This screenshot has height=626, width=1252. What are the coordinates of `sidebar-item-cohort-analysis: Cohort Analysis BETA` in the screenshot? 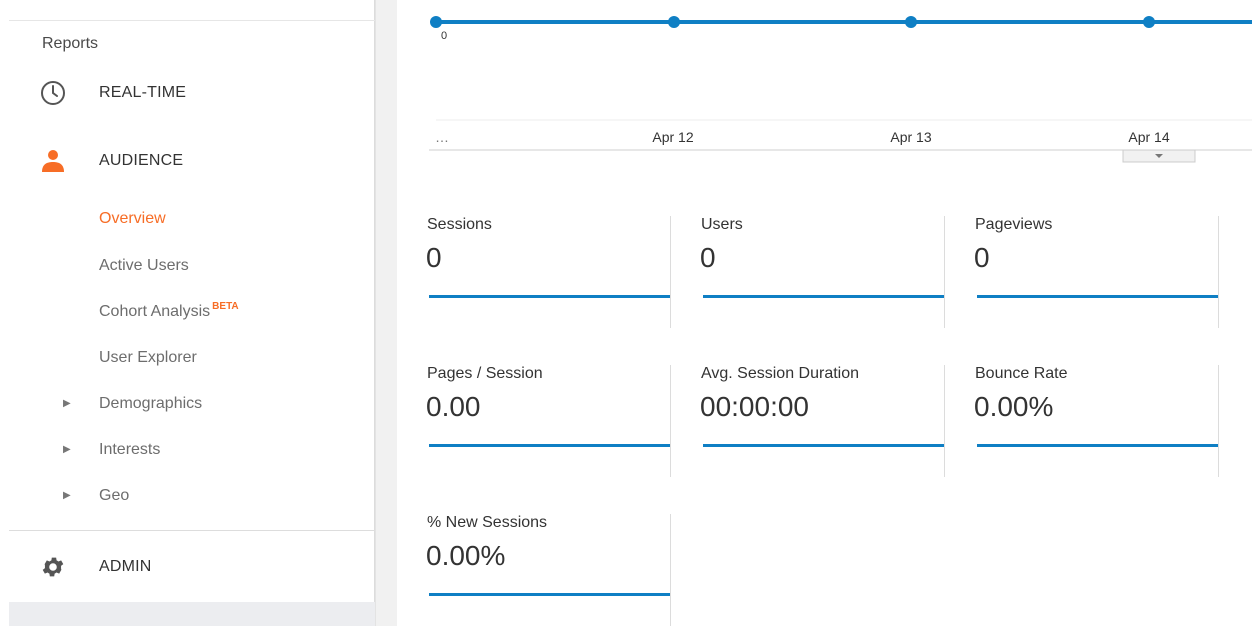 It's located at (169, 311).